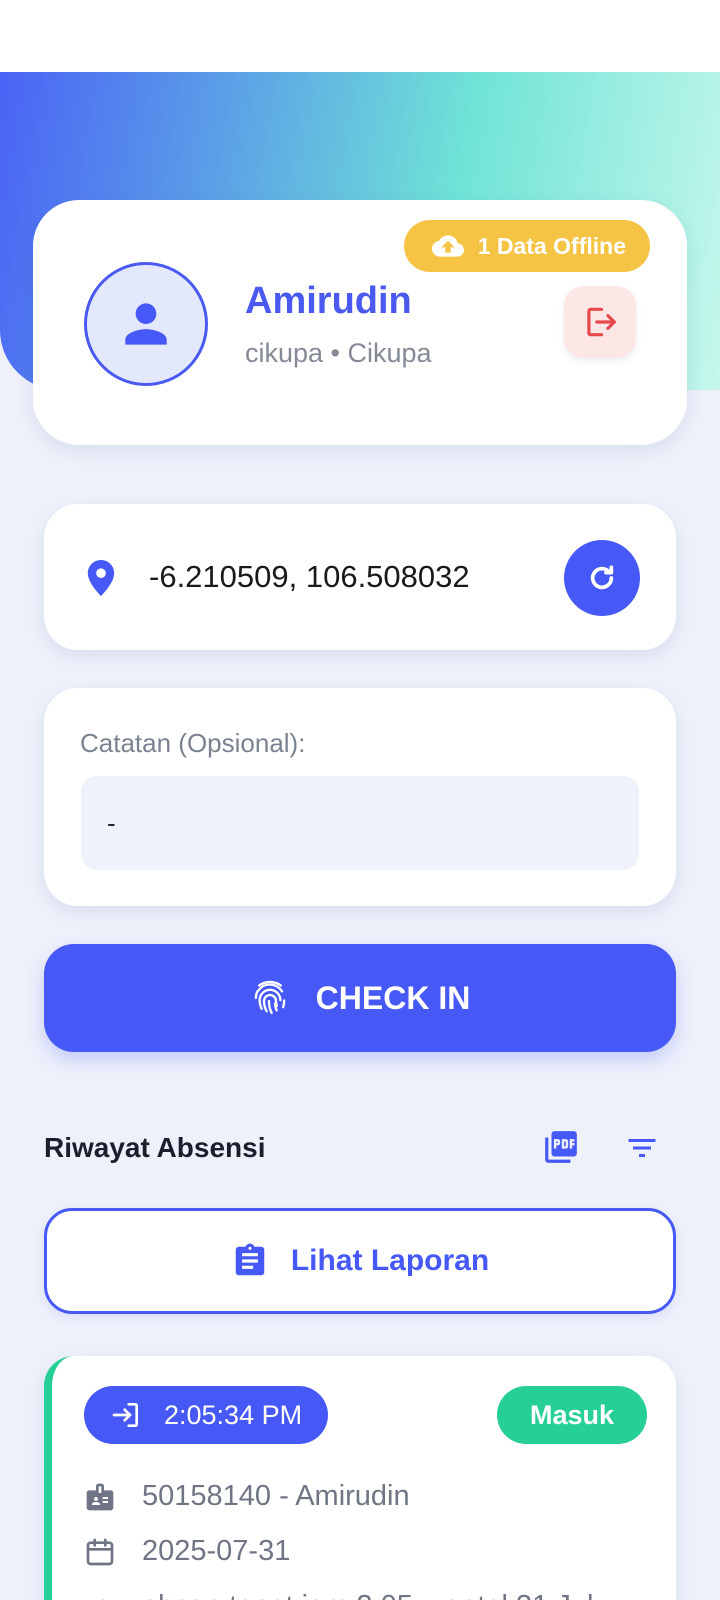 This screenshot has width=720, height=1600. Describe the element at coordinates (100, 1496) in the screenshot. I see `id-badge-icon` at that location.